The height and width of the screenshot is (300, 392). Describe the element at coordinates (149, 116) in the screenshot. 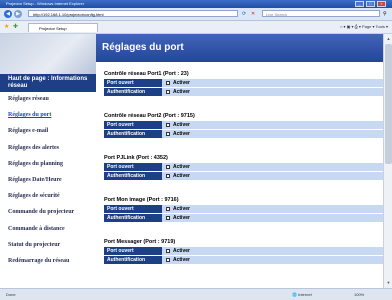

I see `section-title: Contrôle réseau Port2 (Port : 9715)` at that location.